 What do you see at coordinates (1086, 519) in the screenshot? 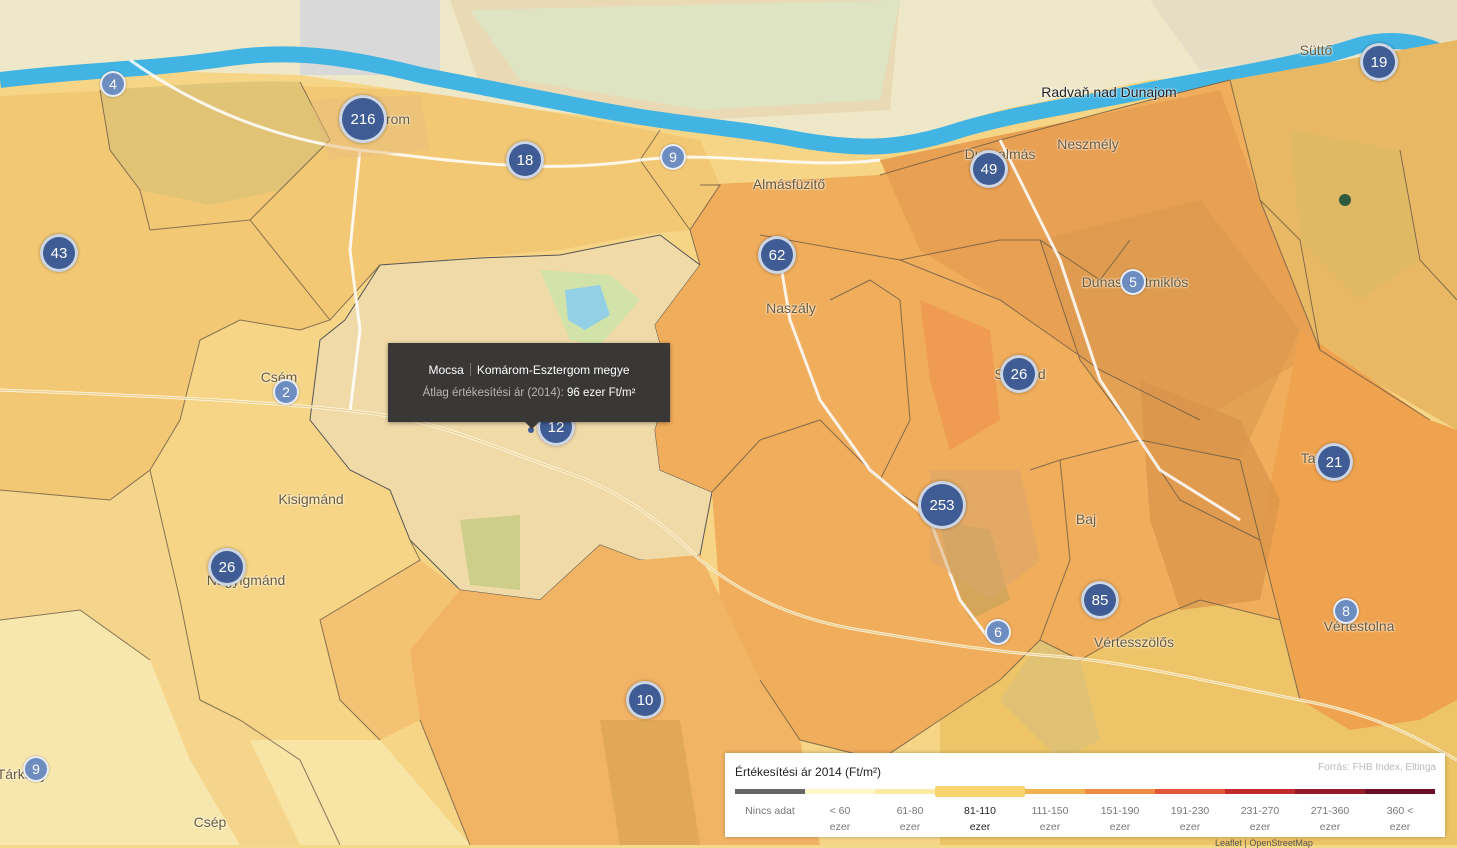
I see `place-label: Baj` at bounding box center [1086, 519].